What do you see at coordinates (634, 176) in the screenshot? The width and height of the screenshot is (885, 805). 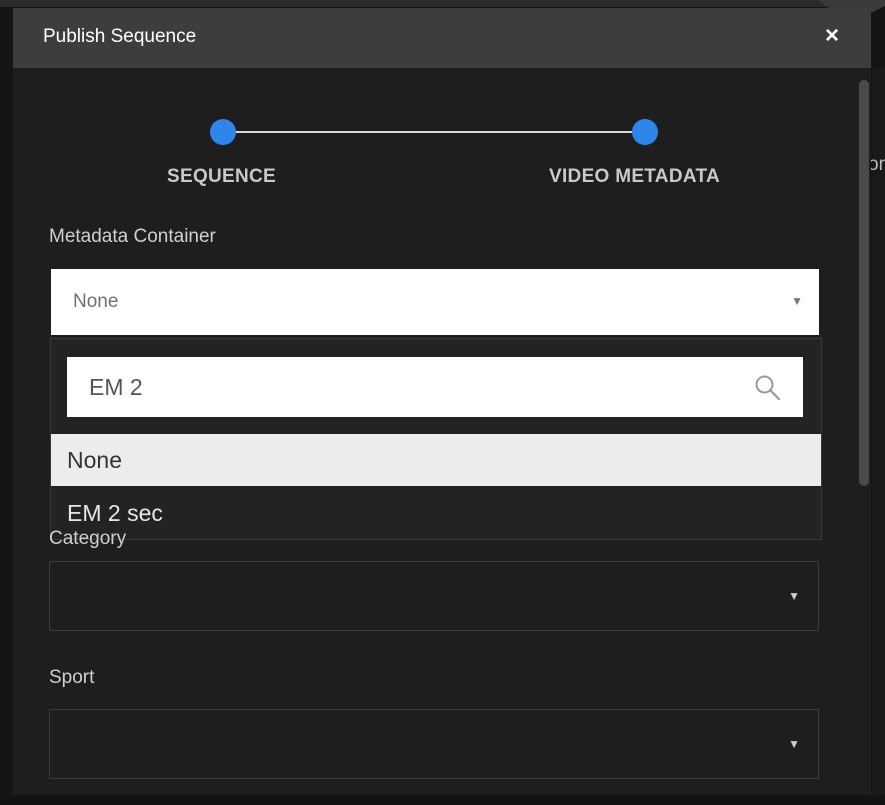 I see `step-video-metadata-label: VIDEO METADATA` at bounding box center [634, 176].